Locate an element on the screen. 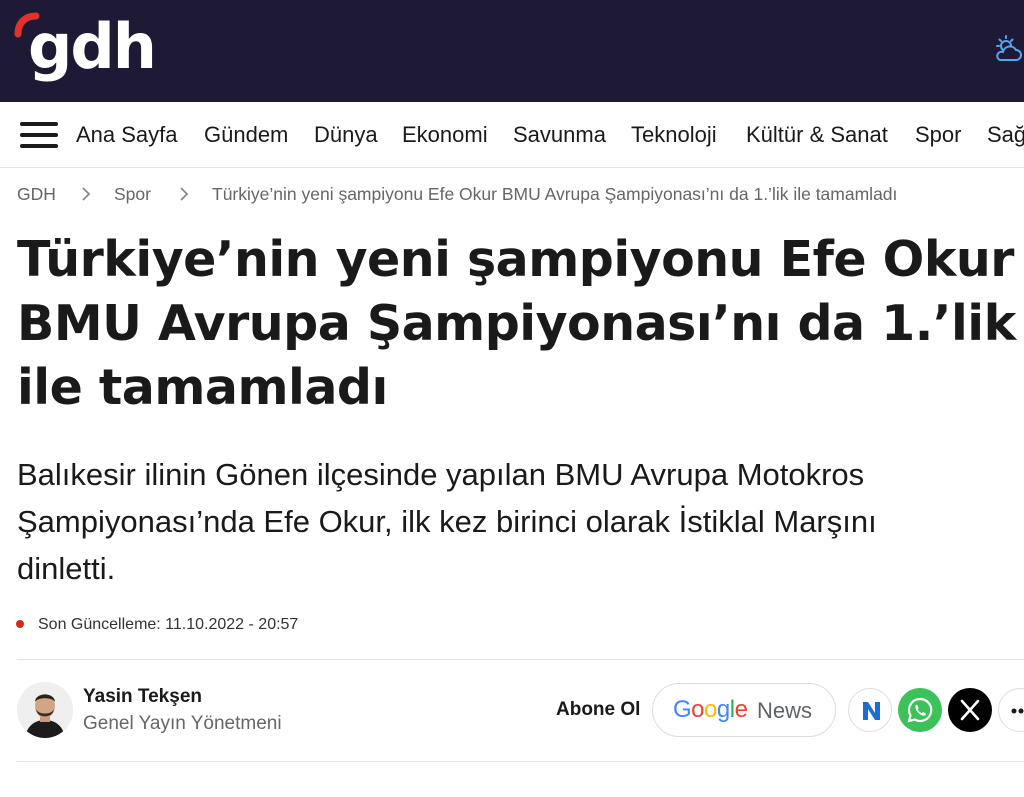 The width and height of the screenshot is (1024, 797). headline-line: Türkiye’nin yeni şampiyonu Efe Okur is located at coordinates (515, 259).